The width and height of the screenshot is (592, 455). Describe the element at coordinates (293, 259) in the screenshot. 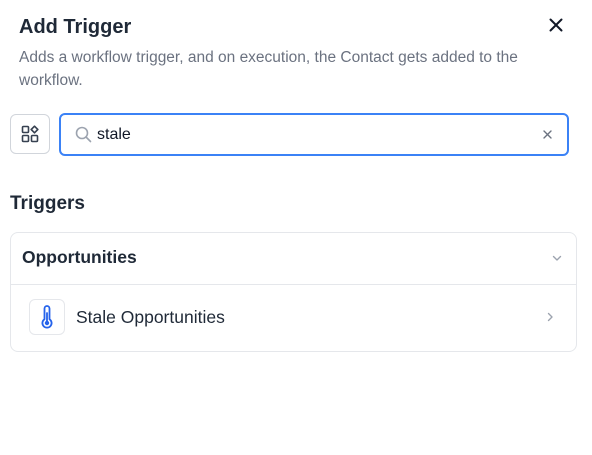

I see `group-header: Opportunities` at that location.